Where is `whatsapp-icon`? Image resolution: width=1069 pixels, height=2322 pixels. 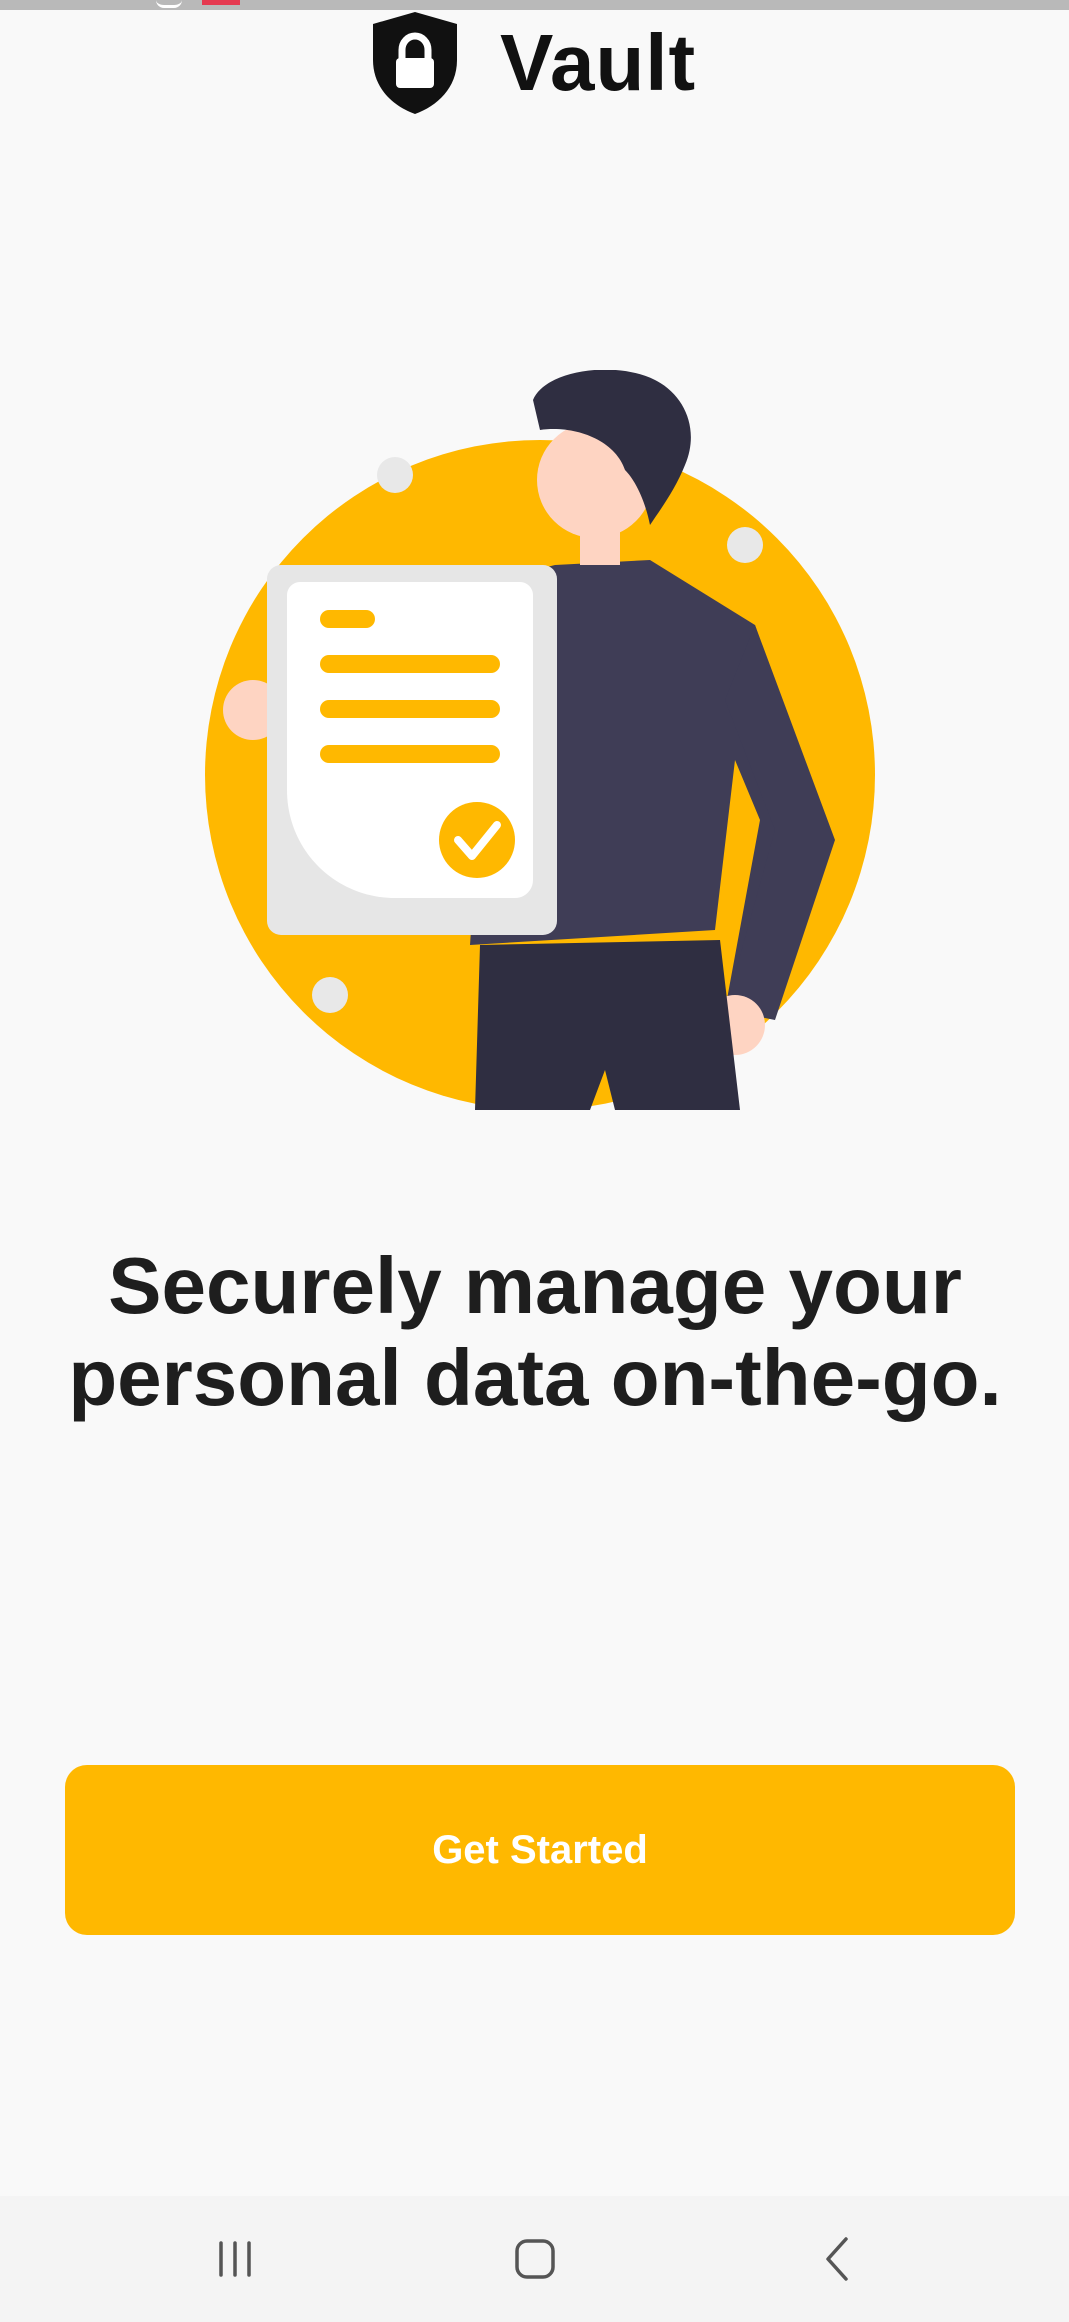 whatsapp-icon is located at coordinates (169, 4).